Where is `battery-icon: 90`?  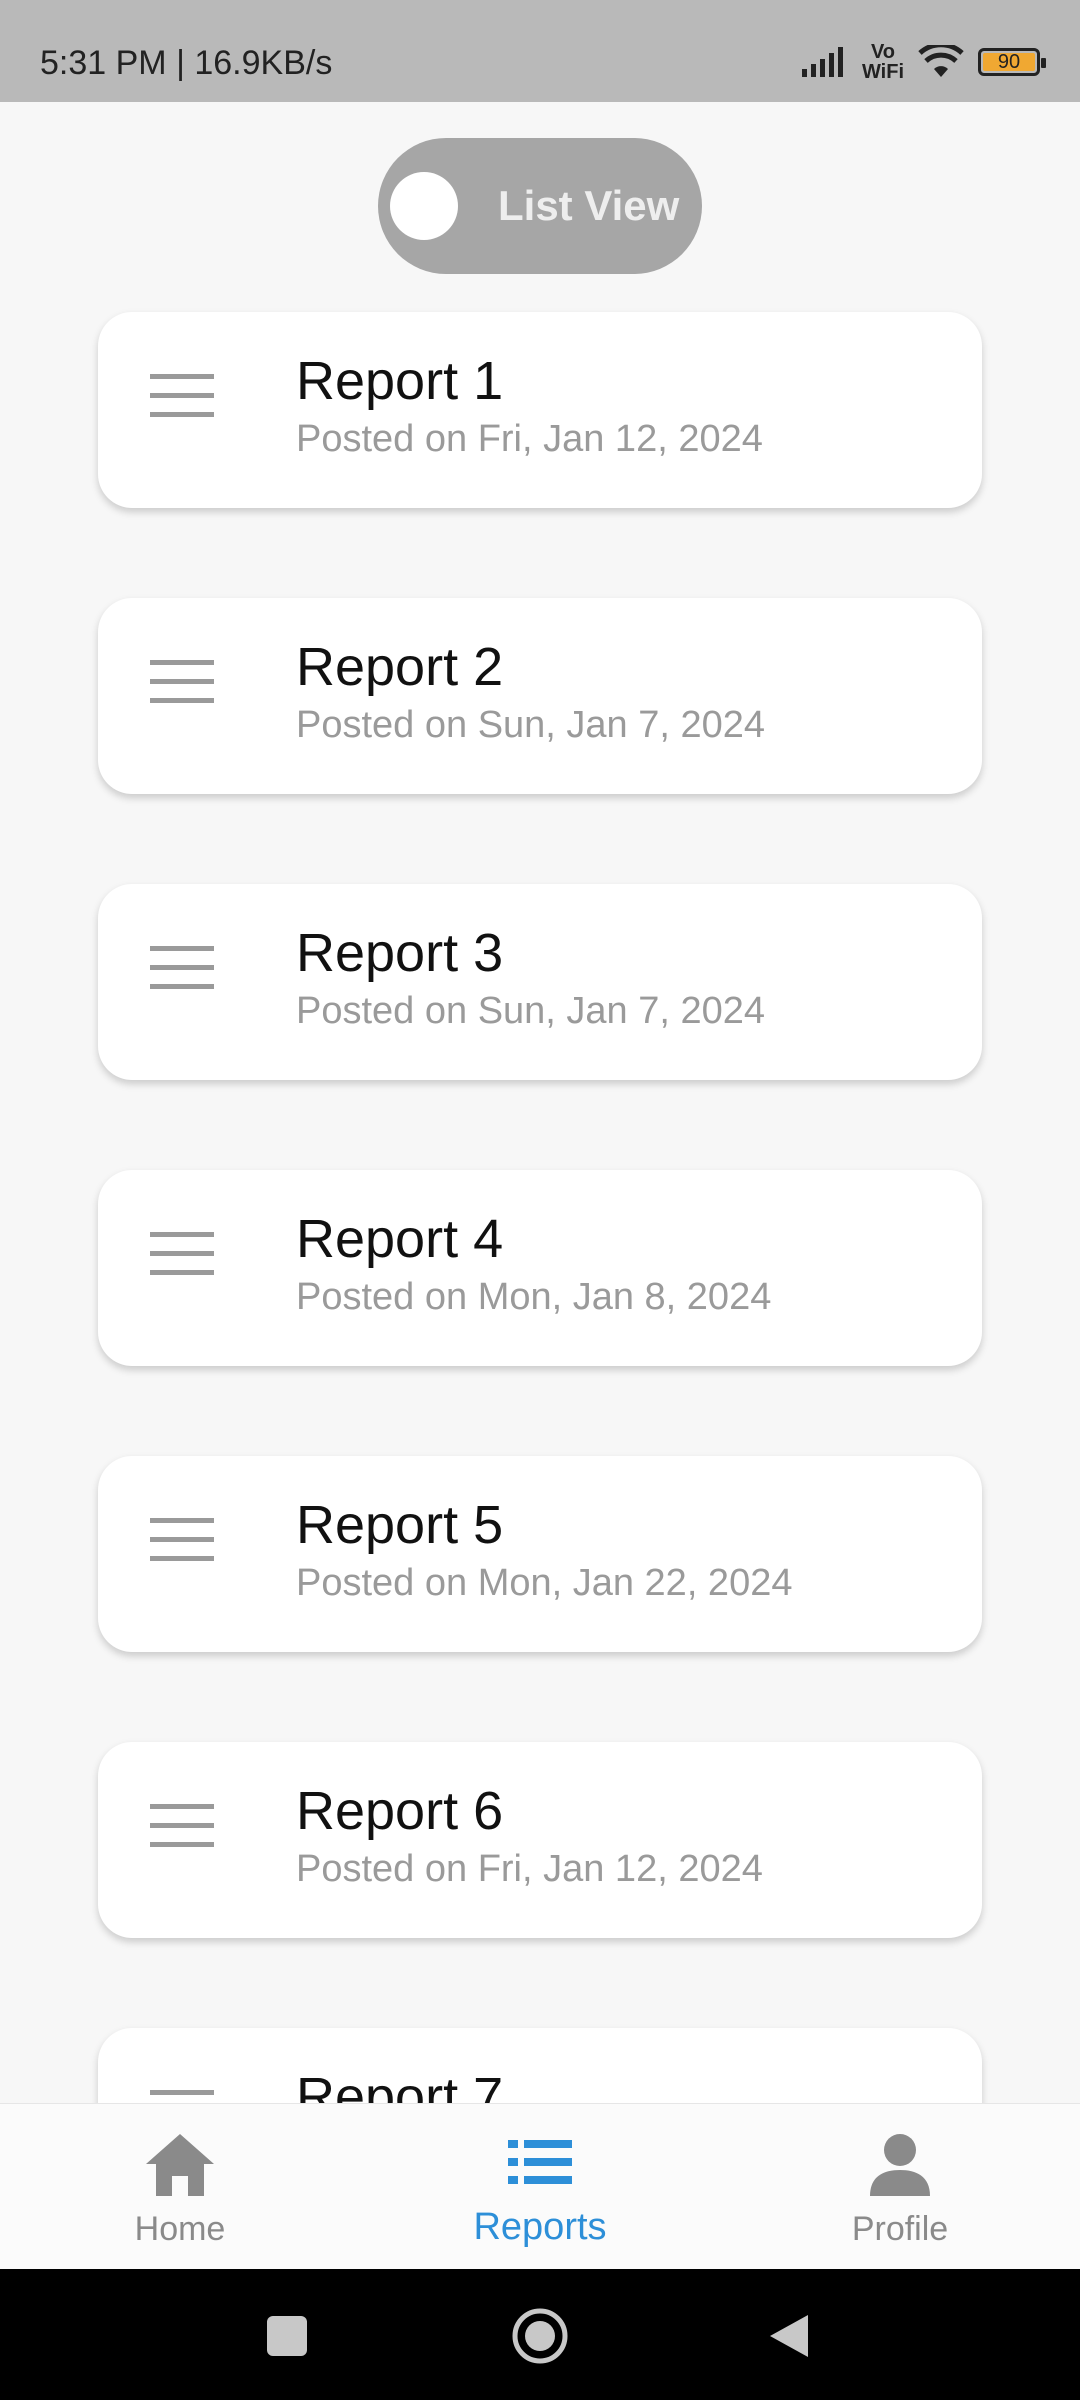
battery-icon: 90 is located at coordinates (1012, 62).